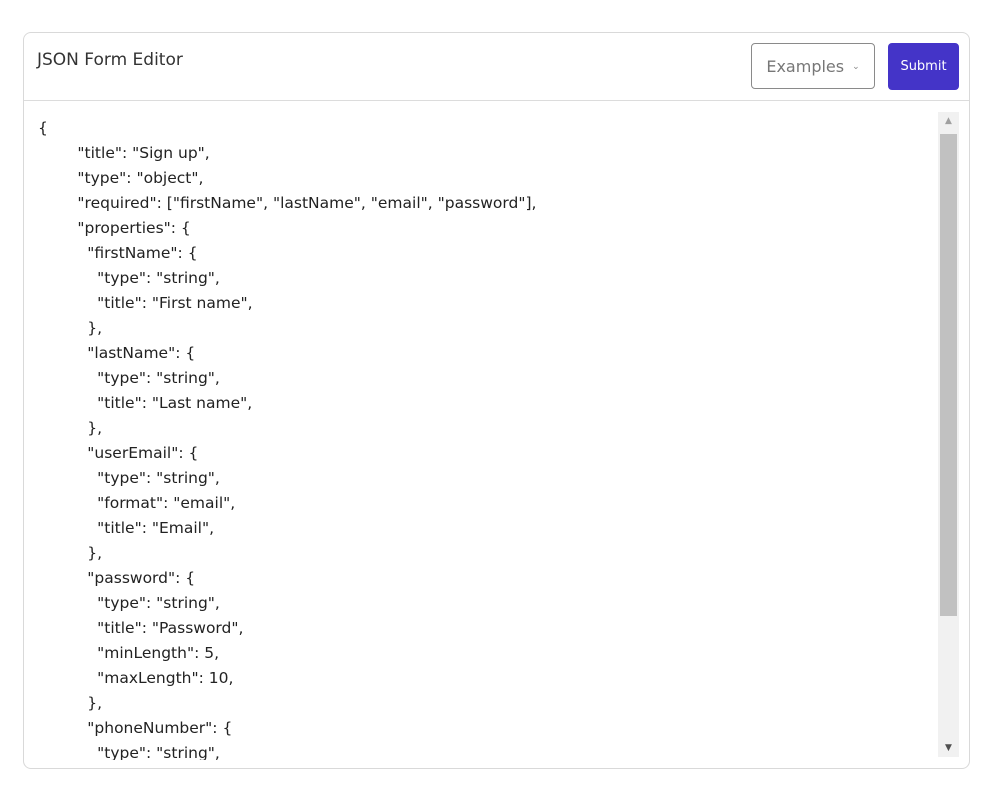 This screenshot has width=986, height=797. What do you see at coordinates (110, 60) in the screenshot?
I see `page-title: JSON Form Editor` at bounding box center [110, 60].